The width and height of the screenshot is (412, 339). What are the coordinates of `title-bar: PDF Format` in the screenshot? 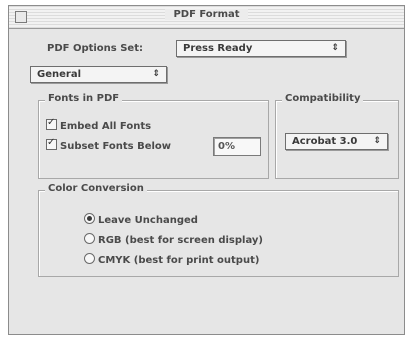 It's located at (206, 17).